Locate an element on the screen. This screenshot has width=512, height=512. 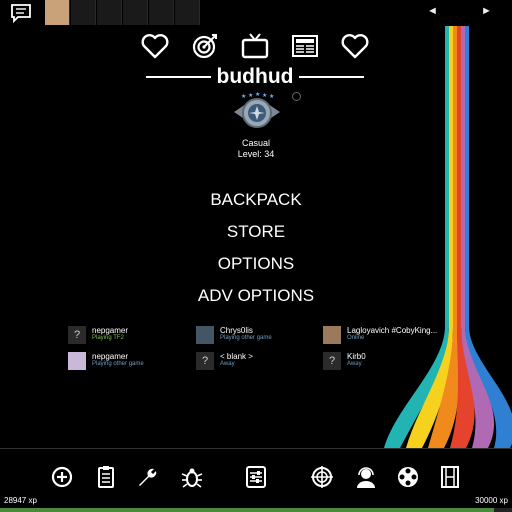
top-bar: ◄ ► is located at coordinates (256, 13).